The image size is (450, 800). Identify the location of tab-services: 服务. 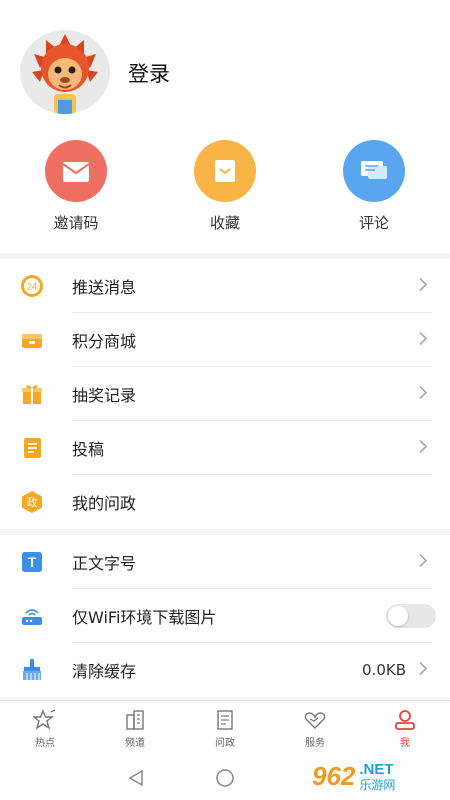
(315, 730).